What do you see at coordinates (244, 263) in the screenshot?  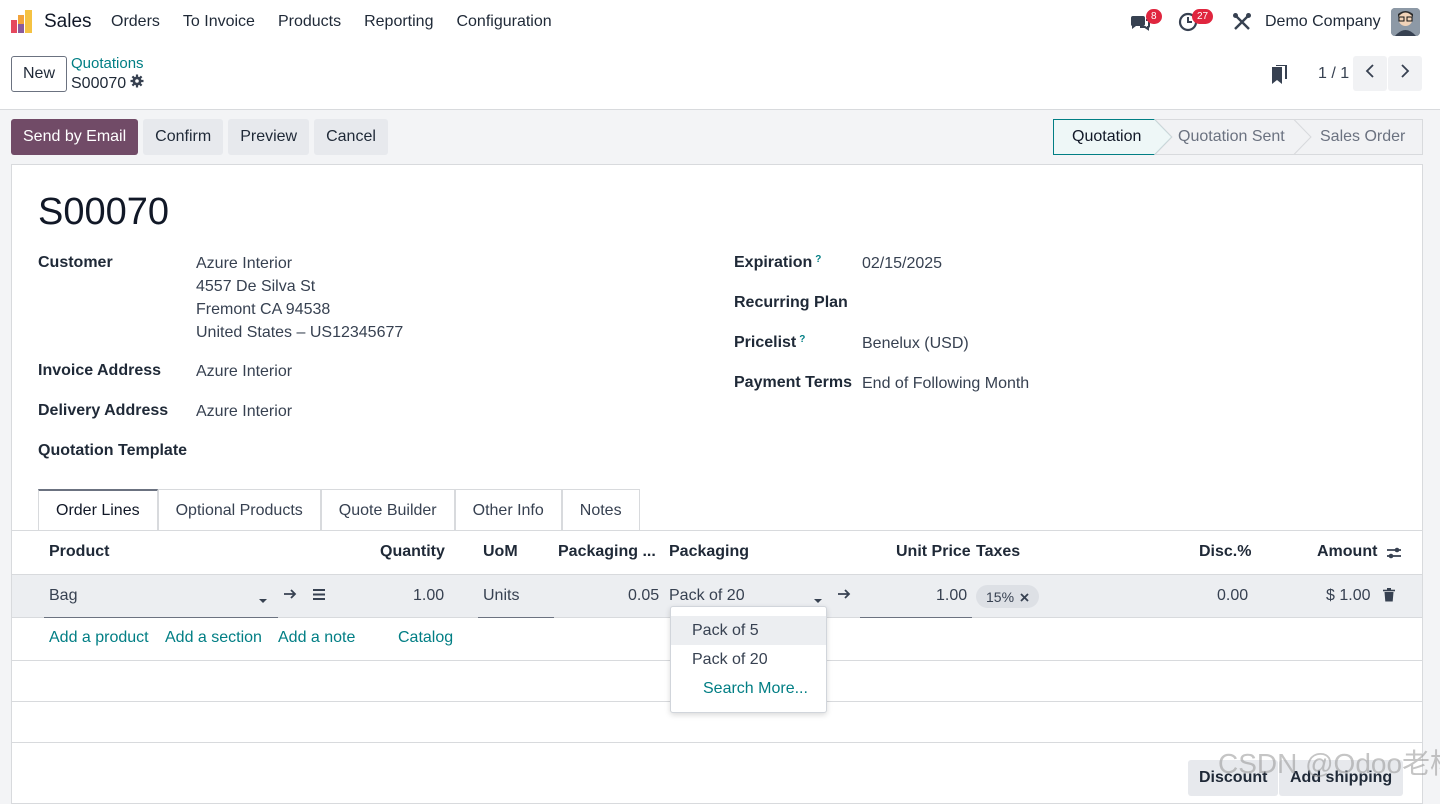 I see `customer-name: Azure Interior` at bounding box center [244, 263].